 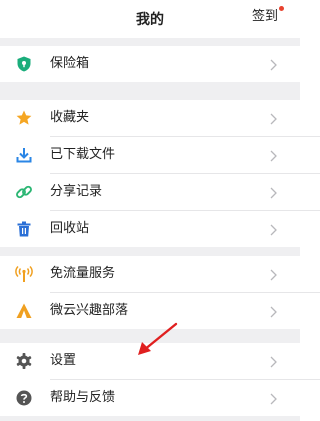 I want to click on menu-item-settings: 设置, so click(x=150, y=361).